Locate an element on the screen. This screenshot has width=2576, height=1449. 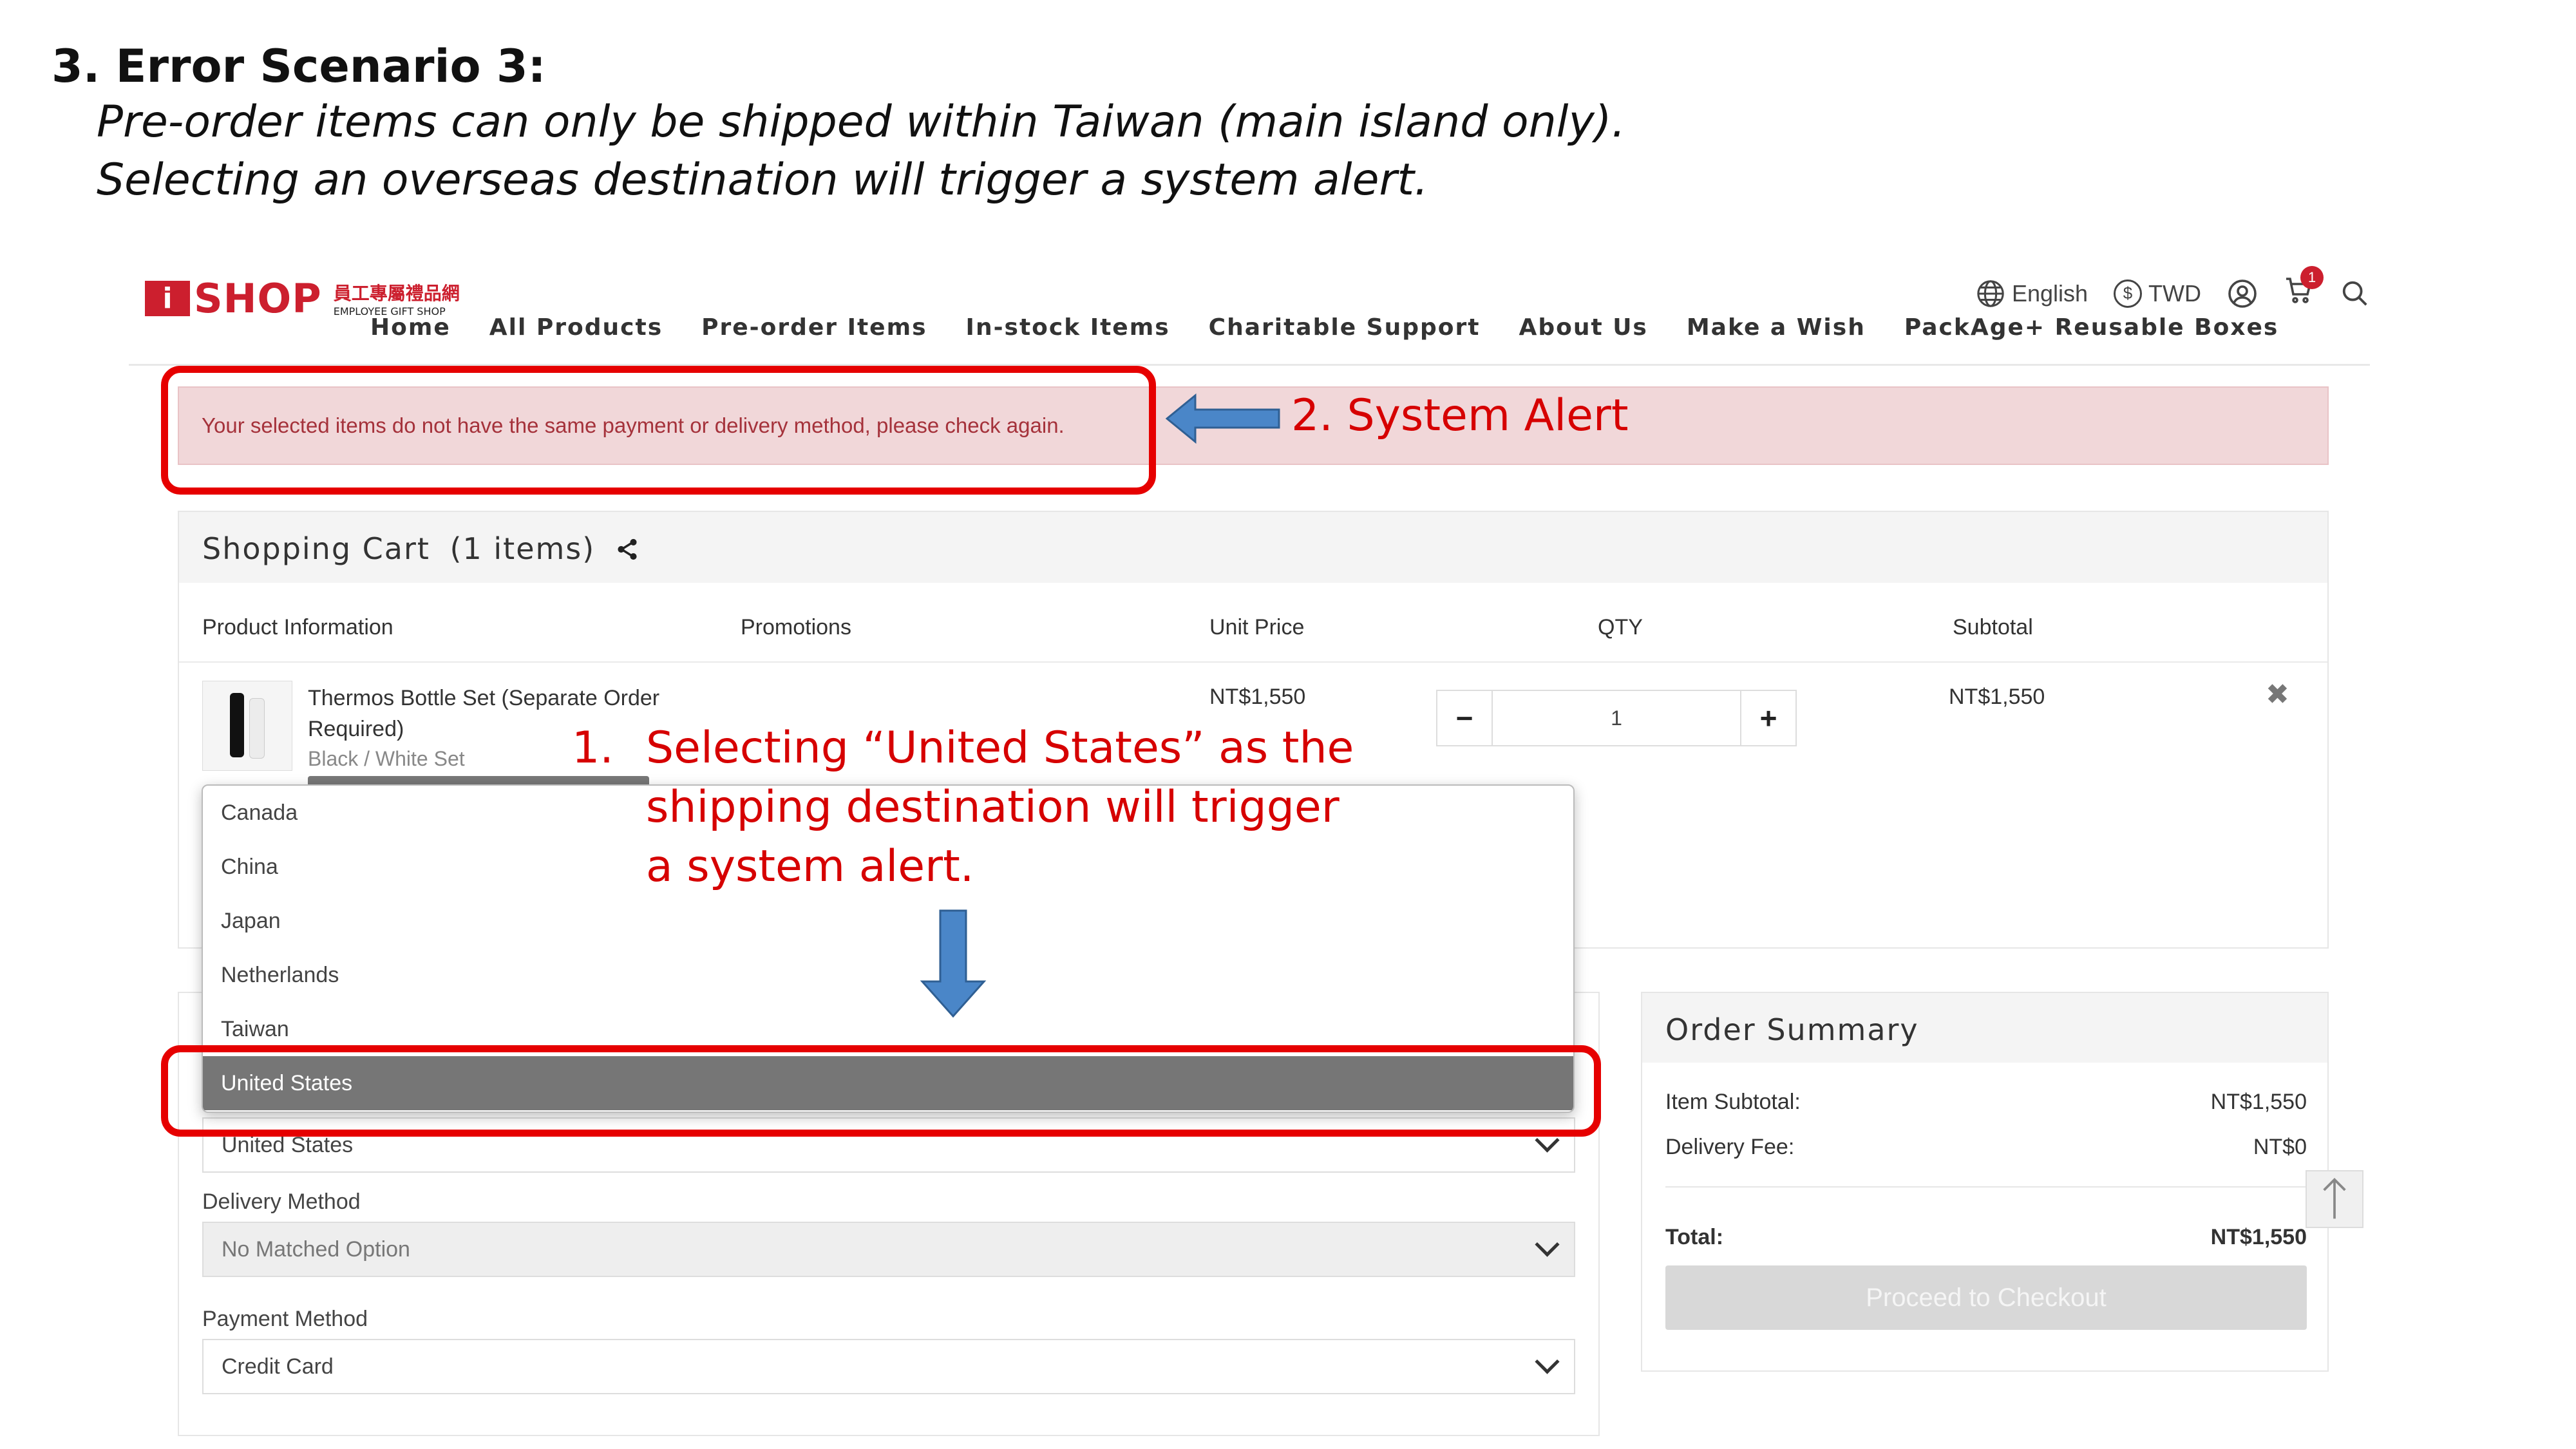
nav-reusable-boxes: PackAge+ Reusable Boxes is located at coordinates (2091, 327).